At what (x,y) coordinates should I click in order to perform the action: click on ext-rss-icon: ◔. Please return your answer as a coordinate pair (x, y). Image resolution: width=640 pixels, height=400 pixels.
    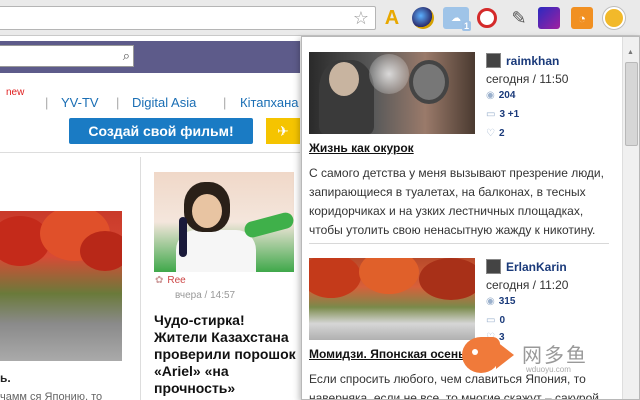
    Looking at the image, I should click on (582, 18).